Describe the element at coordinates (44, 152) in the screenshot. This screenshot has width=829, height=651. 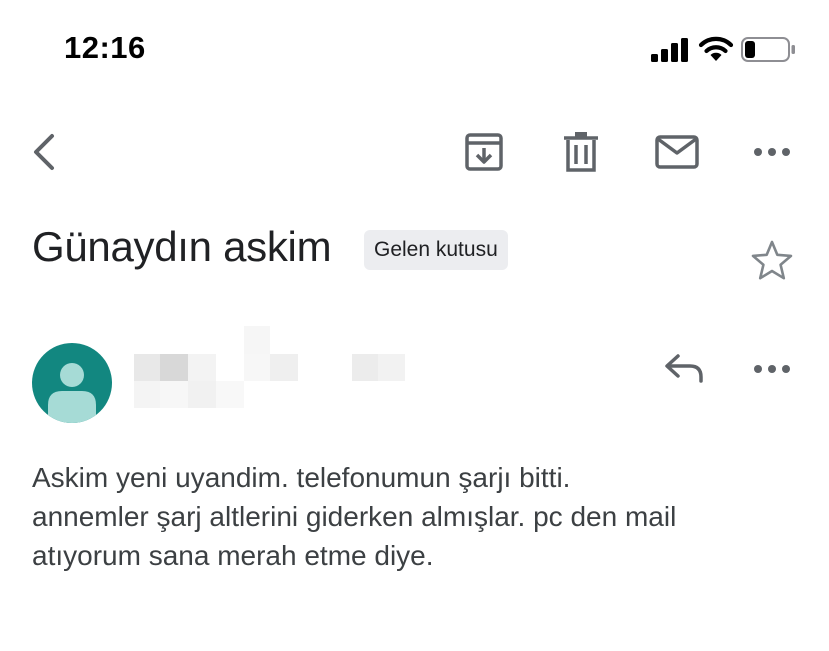
I see `back-chevron-icon` at that location.